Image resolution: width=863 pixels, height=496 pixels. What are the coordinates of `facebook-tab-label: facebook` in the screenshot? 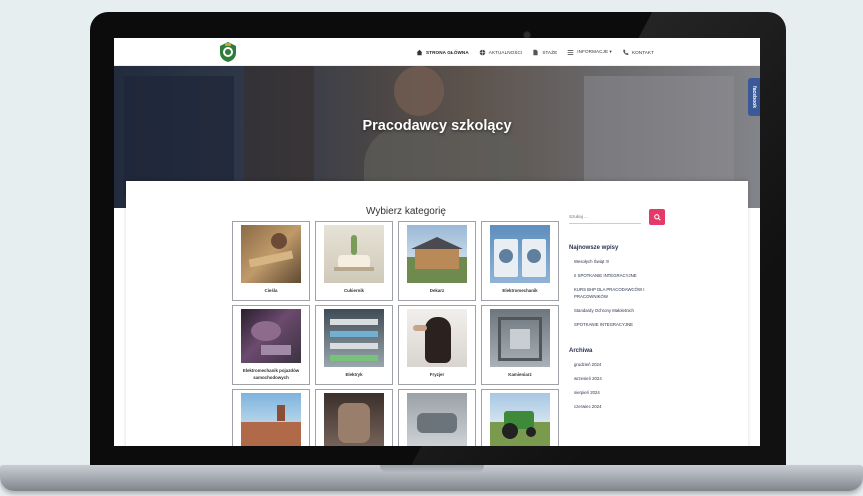 It's located at (754, 97).